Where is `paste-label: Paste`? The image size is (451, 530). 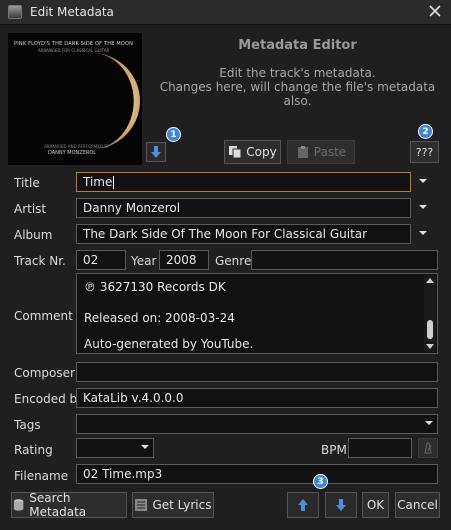
paste-label: Paste is located at coordinates (330, 152).